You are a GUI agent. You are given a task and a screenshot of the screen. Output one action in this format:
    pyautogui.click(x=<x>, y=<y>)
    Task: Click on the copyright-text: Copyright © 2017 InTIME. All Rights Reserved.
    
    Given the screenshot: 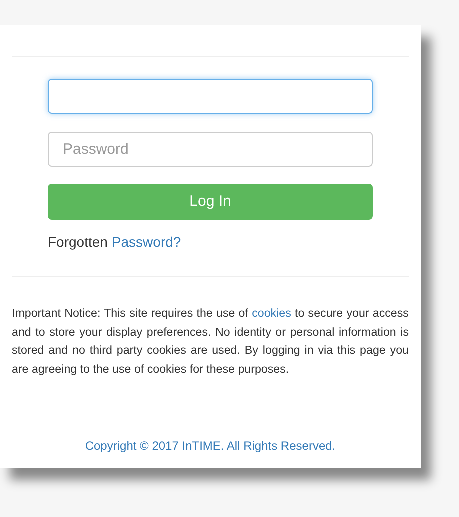 What is the action you would take?
    pyautogui.click(x=210, y=446)
    